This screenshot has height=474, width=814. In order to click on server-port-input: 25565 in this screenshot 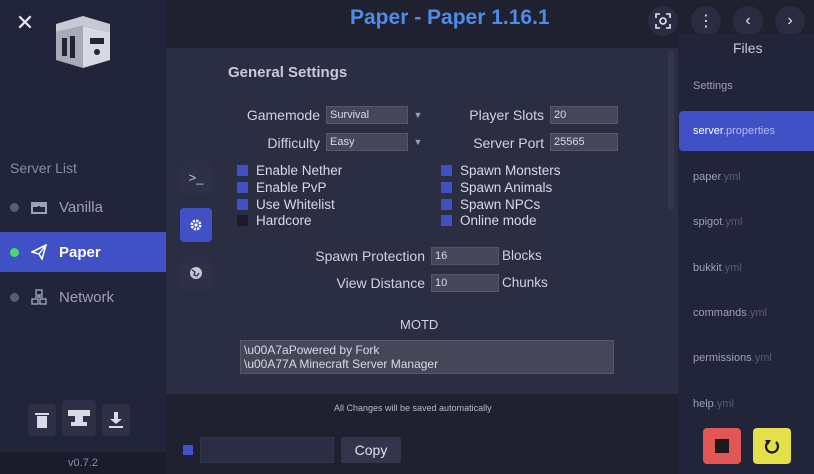, I will do `click(584, 142)`.